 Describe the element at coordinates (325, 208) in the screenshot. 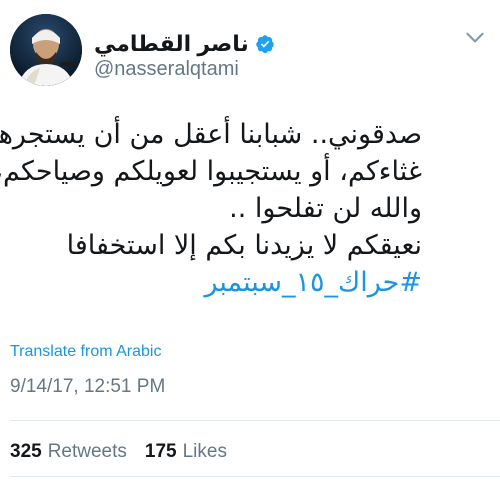

I see `tweet-line: والله لن تفلحوا ..` at that location.